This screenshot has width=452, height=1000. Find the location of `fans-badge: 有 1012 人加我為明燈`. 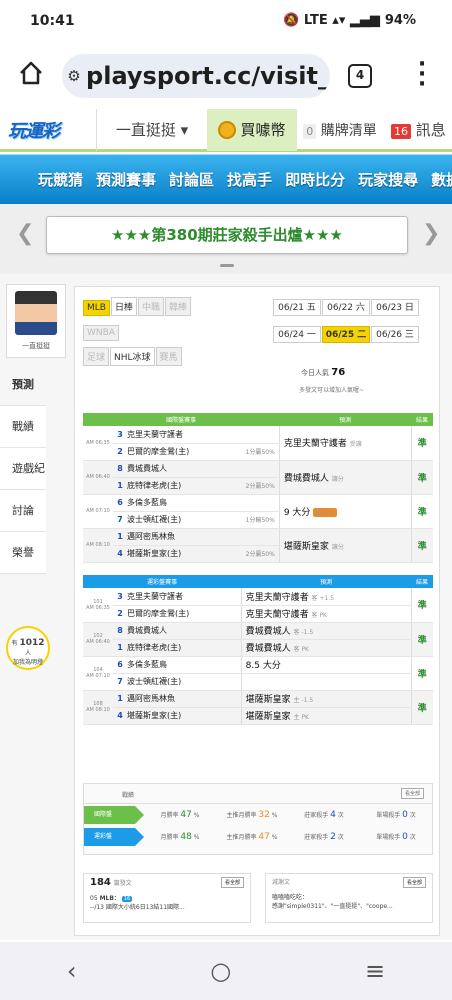

fans-badge: 有 1012 人加我為明燈 is located at coordinates (28, 648).